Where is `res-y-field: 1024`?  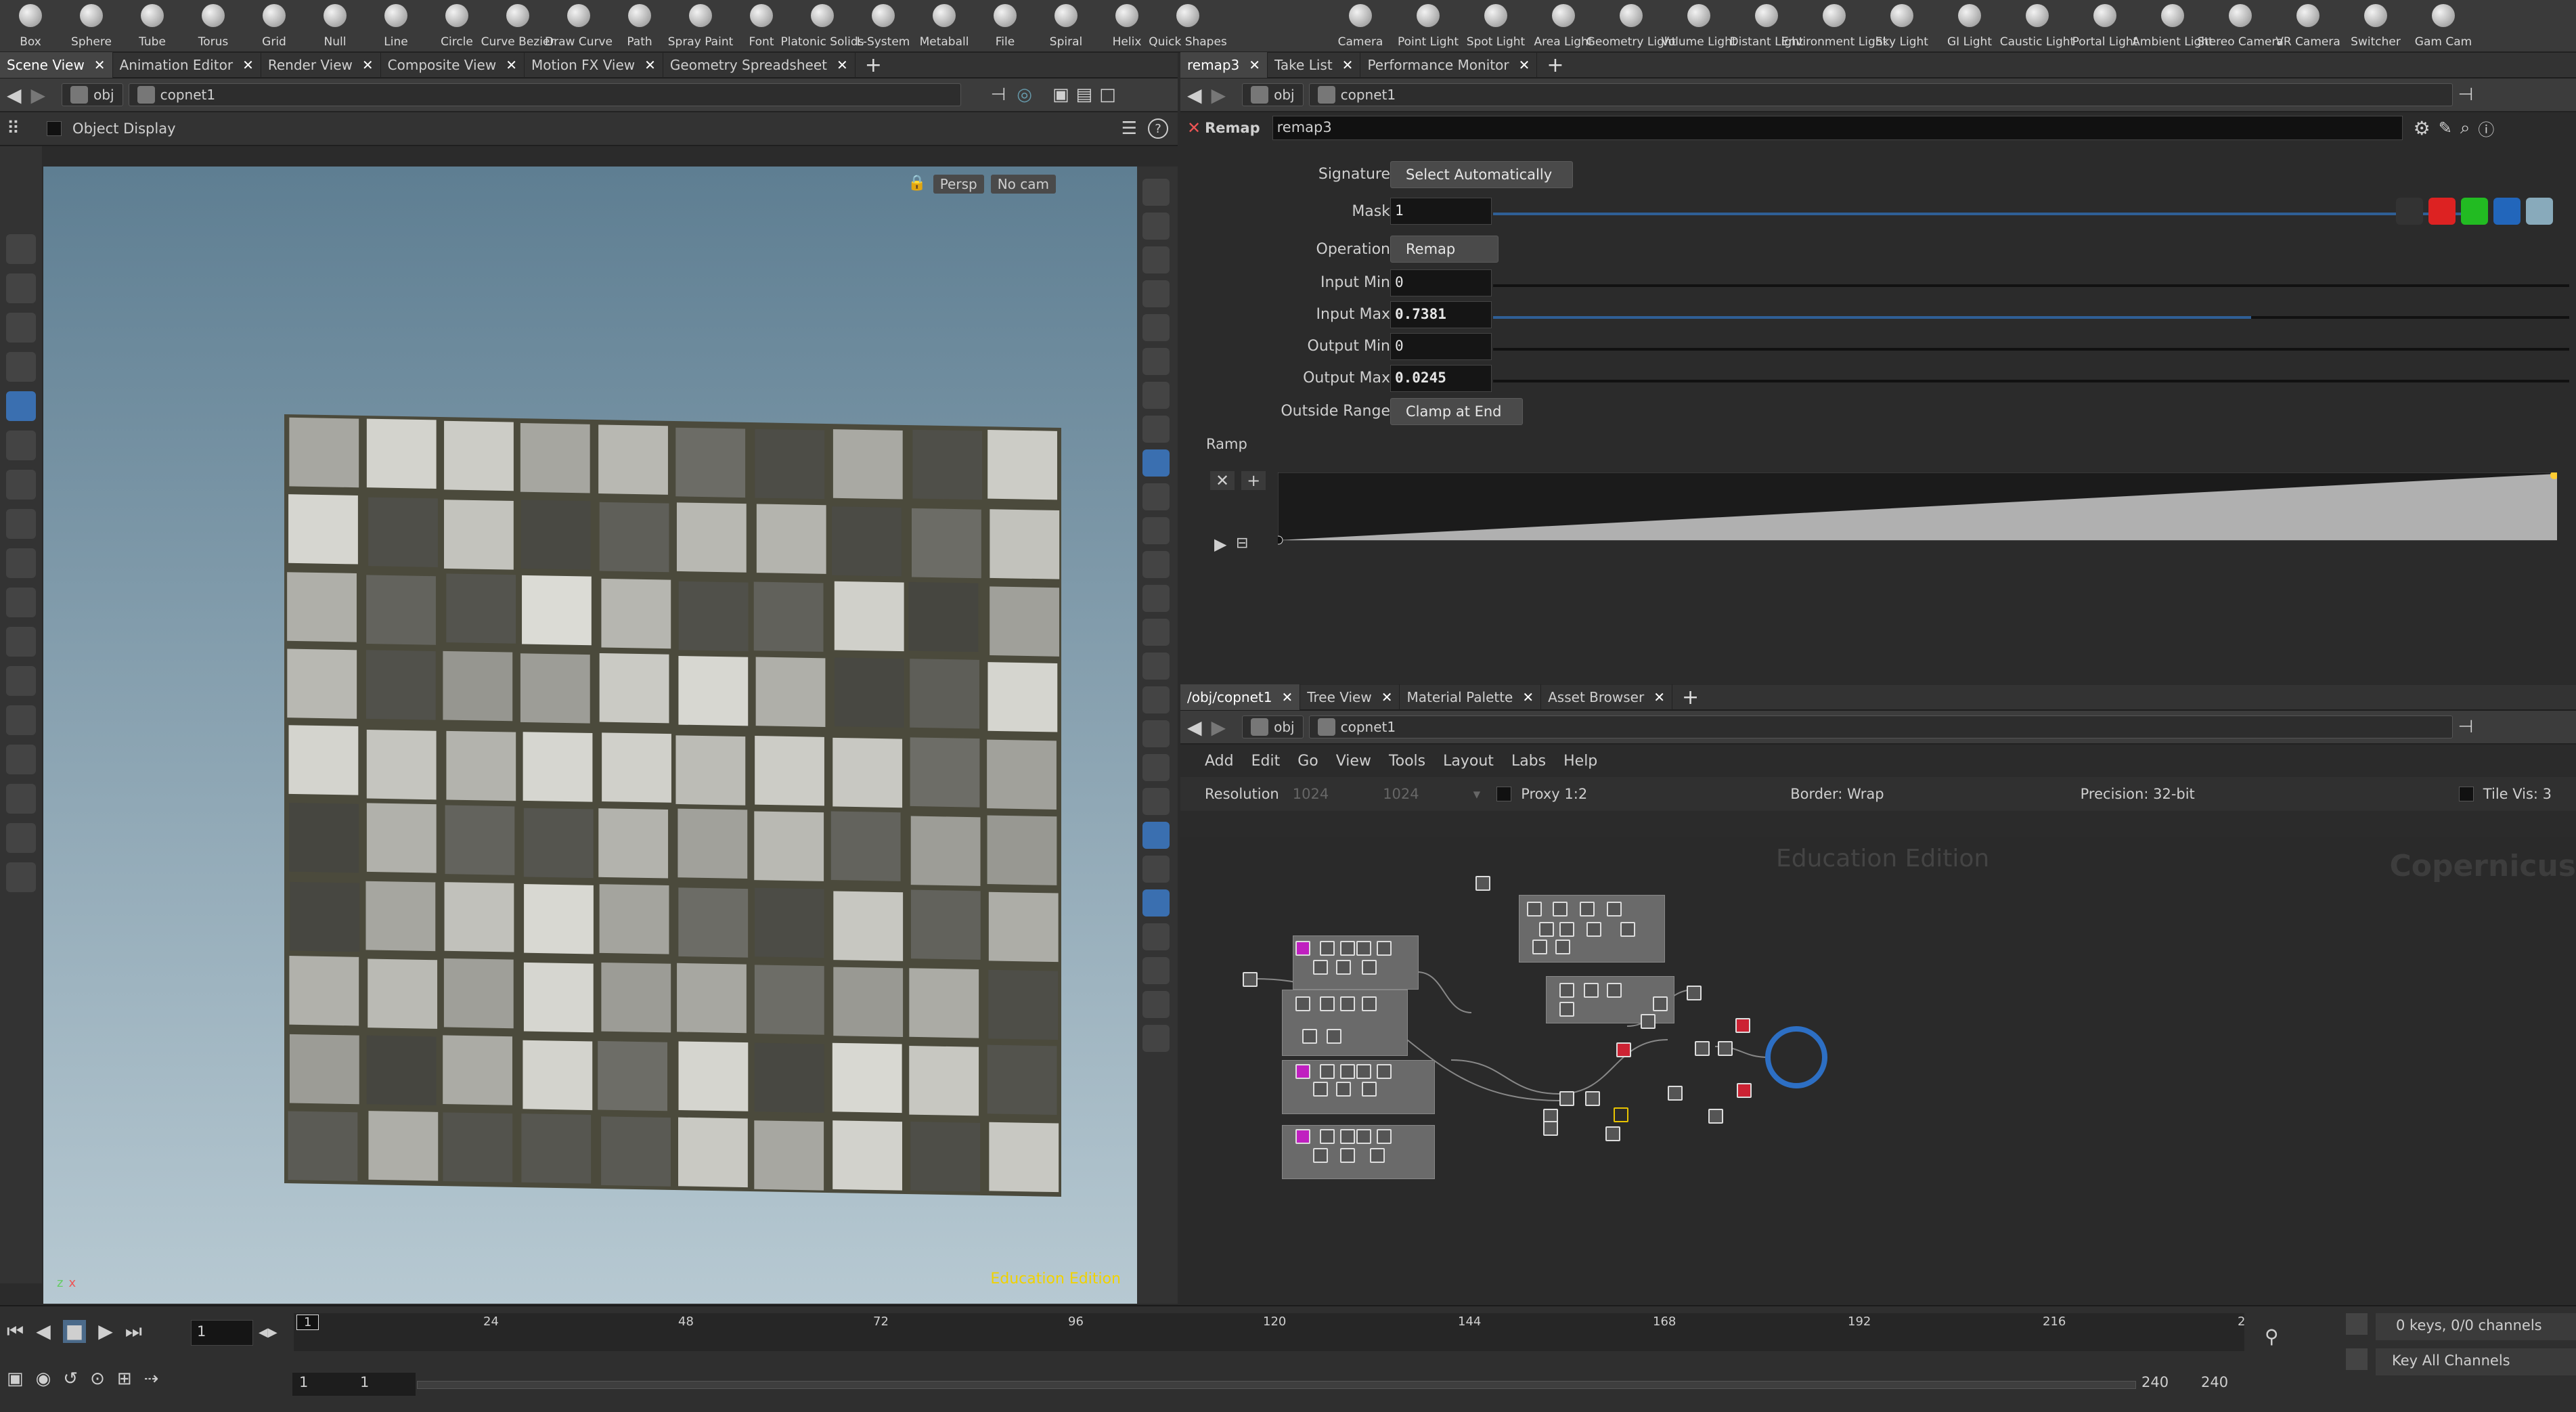 res-y-field: 1024 is located at coordinates (1401, 794).